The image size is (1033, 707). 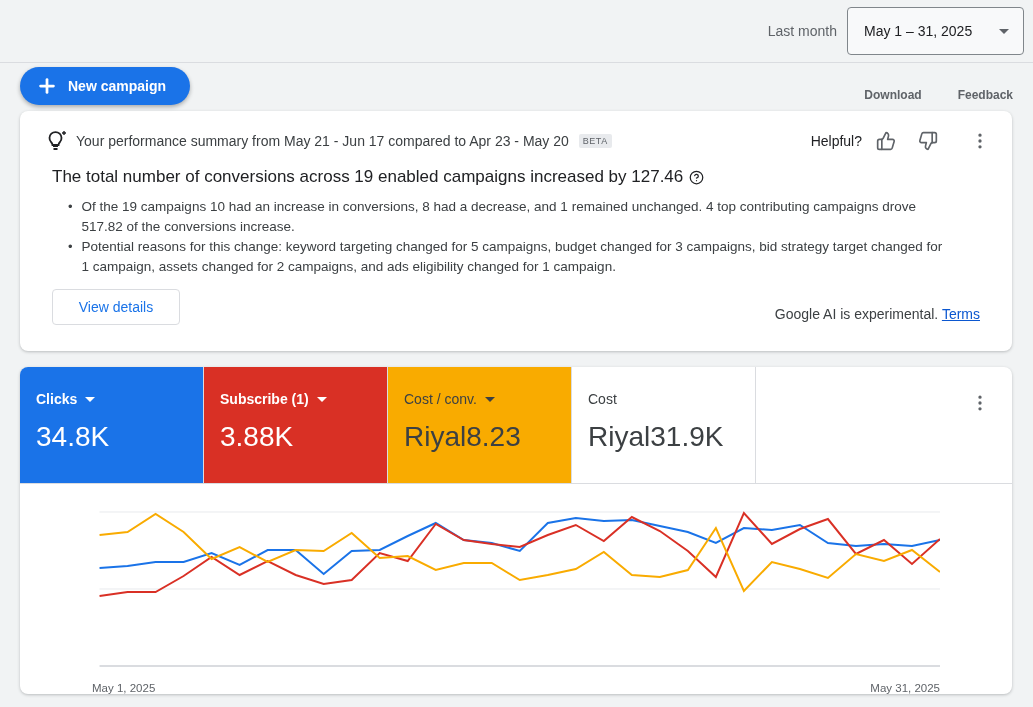 What do you see at coordinates (499, 217) in the screenshot?
I see `summary-bullet: Of the 19 campaigns 10 had an increase in conversions, 8 had a decrease, and 1 remained unchanged. 4 top contributing campaigns drove 517.82 of the conversions increase.` at bounding box center [499, 217].